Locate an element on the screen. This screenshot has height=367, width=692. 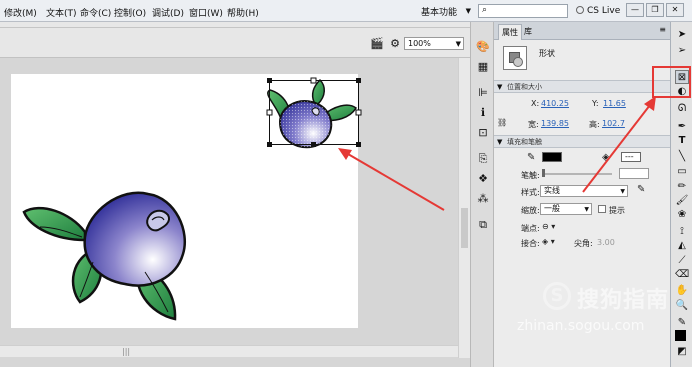
horizontal-scrollbar: ||| is located at coordinates (229, 351).